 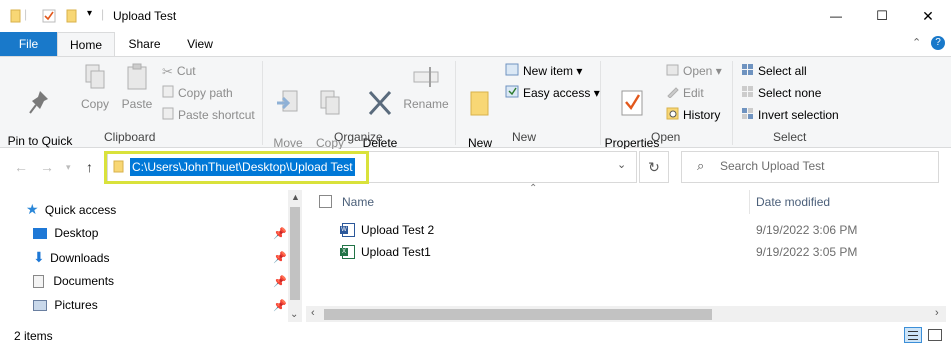 I want to click on nav-item-quick-access: ★ Quick access, so click(x=71, y=209).